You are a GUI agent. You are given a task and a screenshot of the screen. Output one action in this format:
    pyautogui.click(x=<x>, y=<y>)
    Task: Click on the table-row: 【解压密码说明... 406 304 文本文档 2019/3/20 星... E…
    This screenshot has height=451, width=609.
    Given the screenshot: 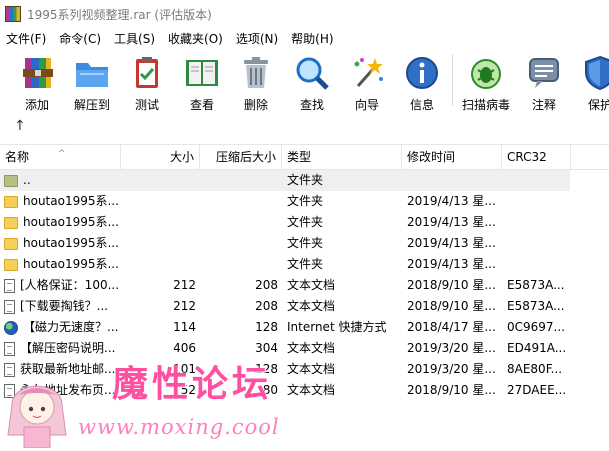 What is the action you would take?
    pyautogui.click(x=285, y=348)
    